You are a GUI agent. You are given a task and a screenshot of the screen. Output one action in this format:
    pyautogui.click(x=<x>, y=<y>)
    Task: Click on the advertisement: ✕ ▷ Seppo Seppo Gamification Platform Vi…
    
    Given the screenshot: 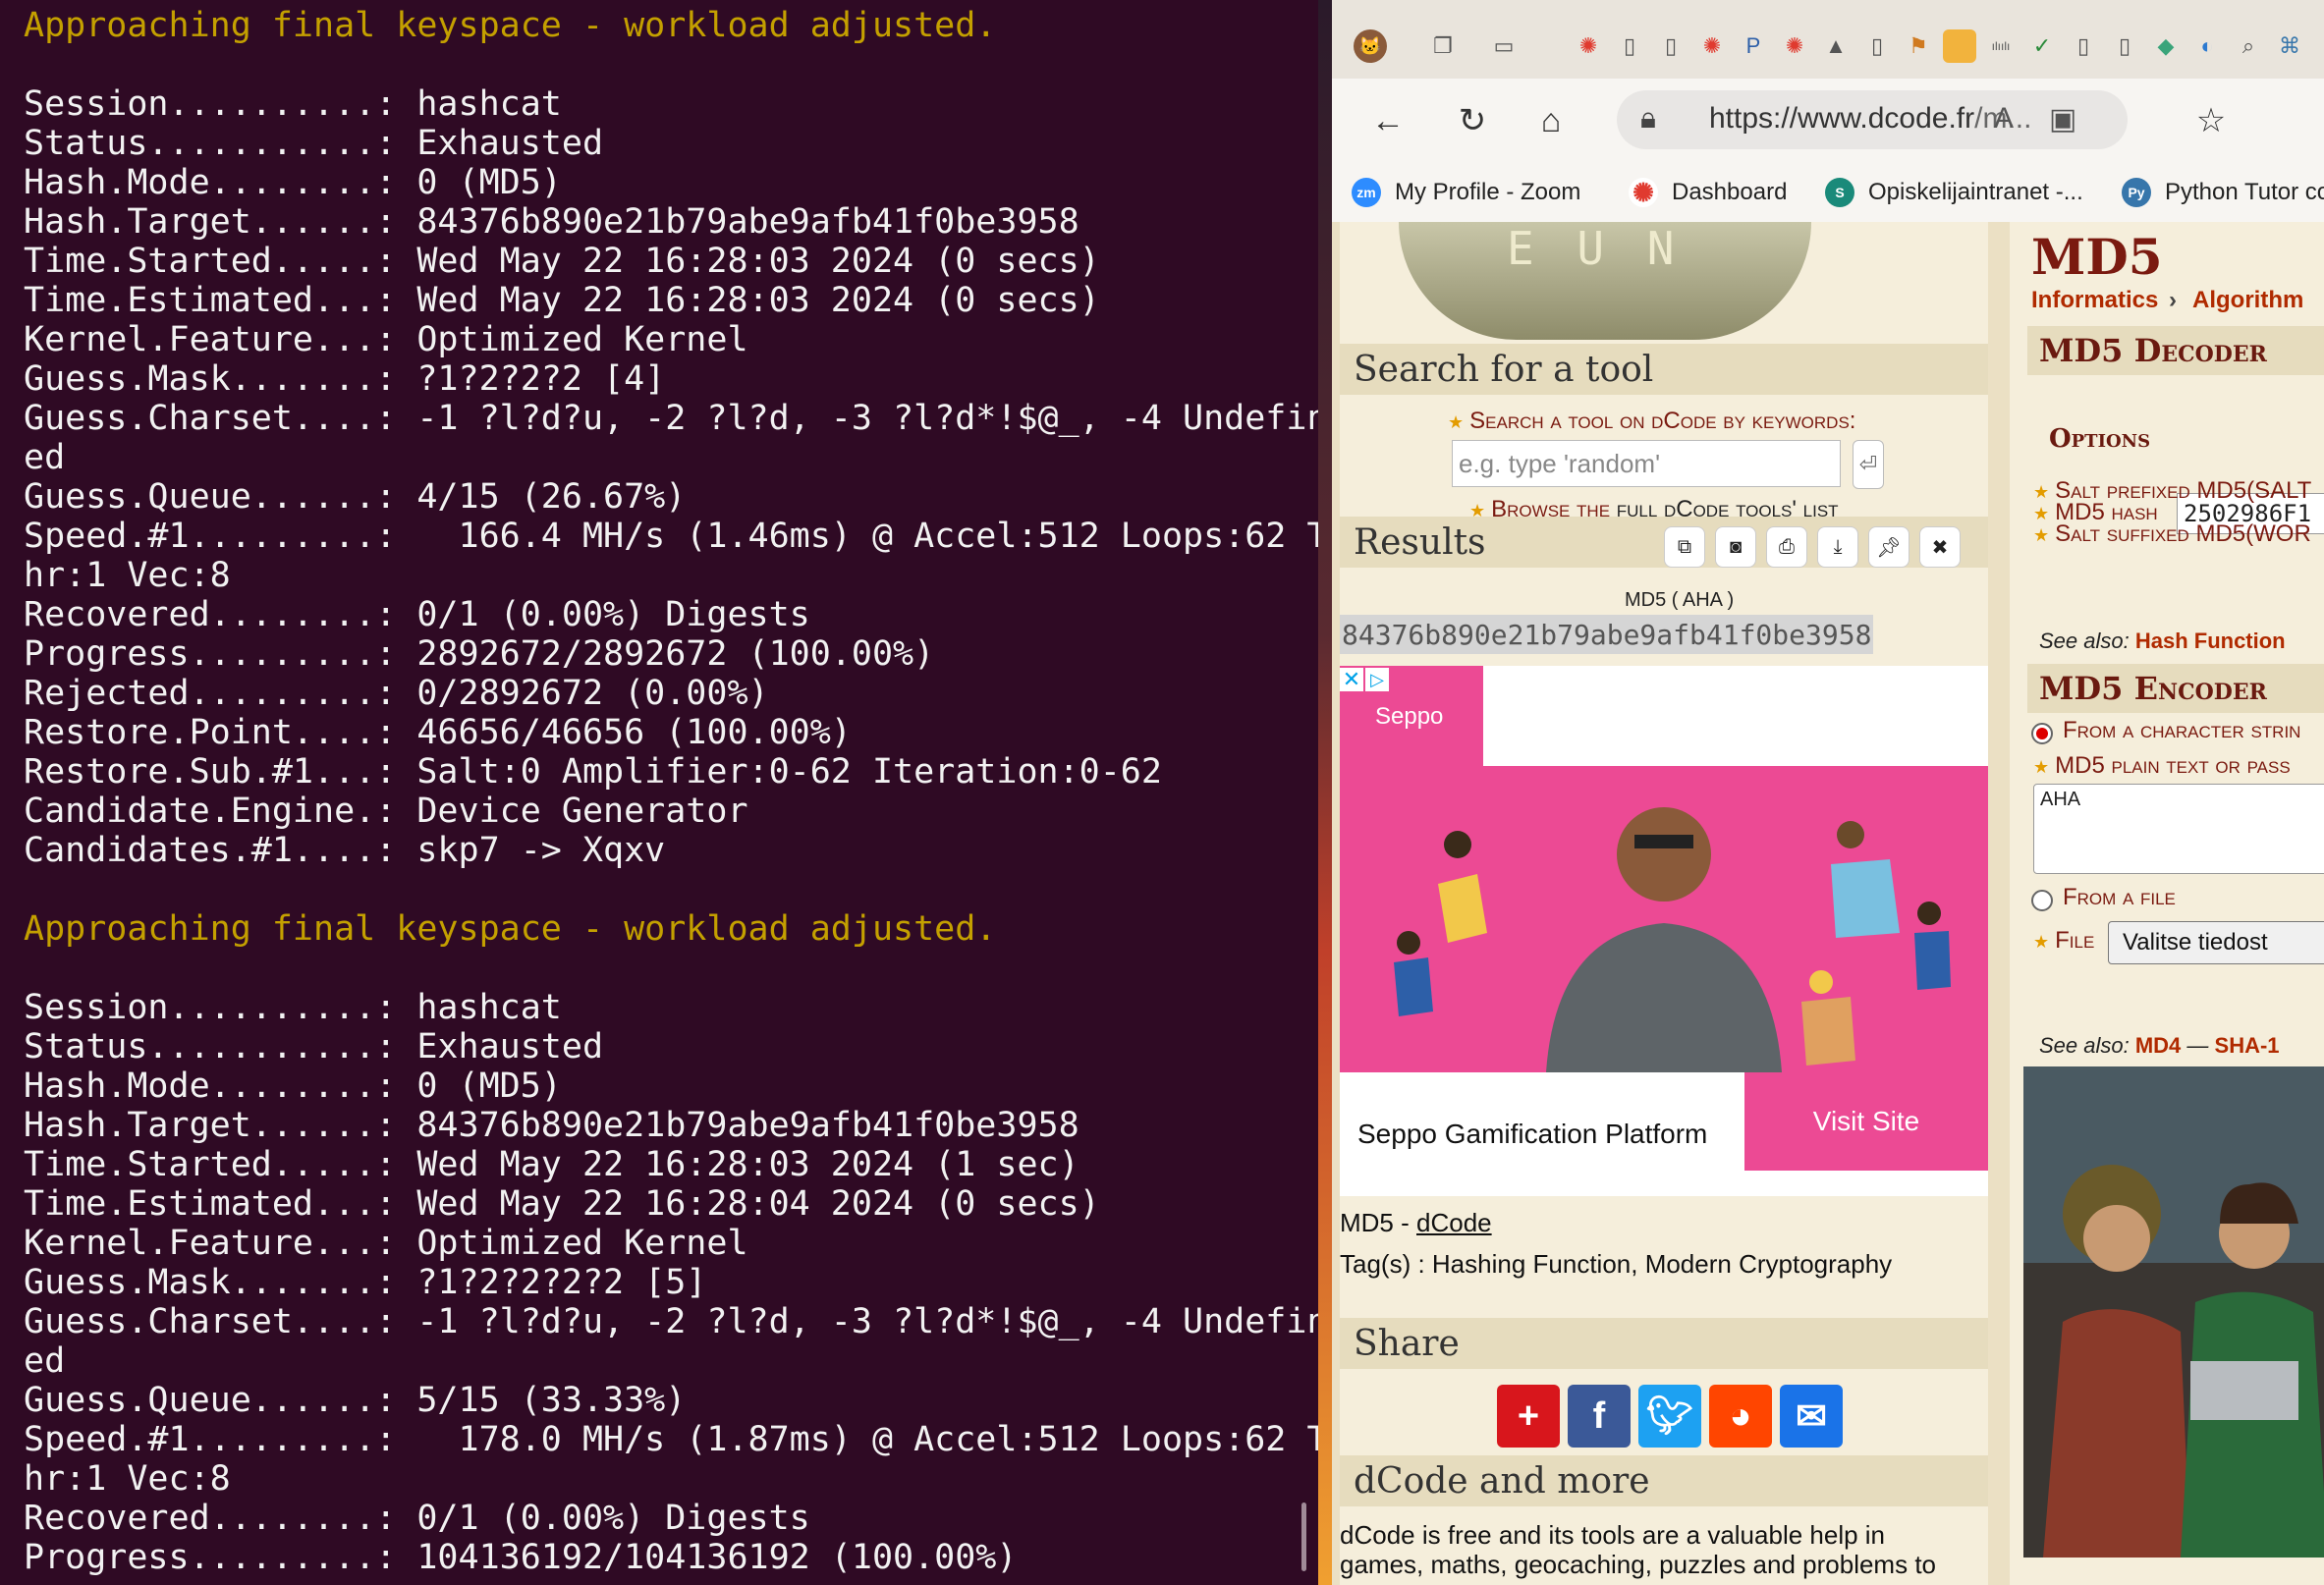 What is the action you would take?
    pyautogui.click(x=1664, y=931)
    